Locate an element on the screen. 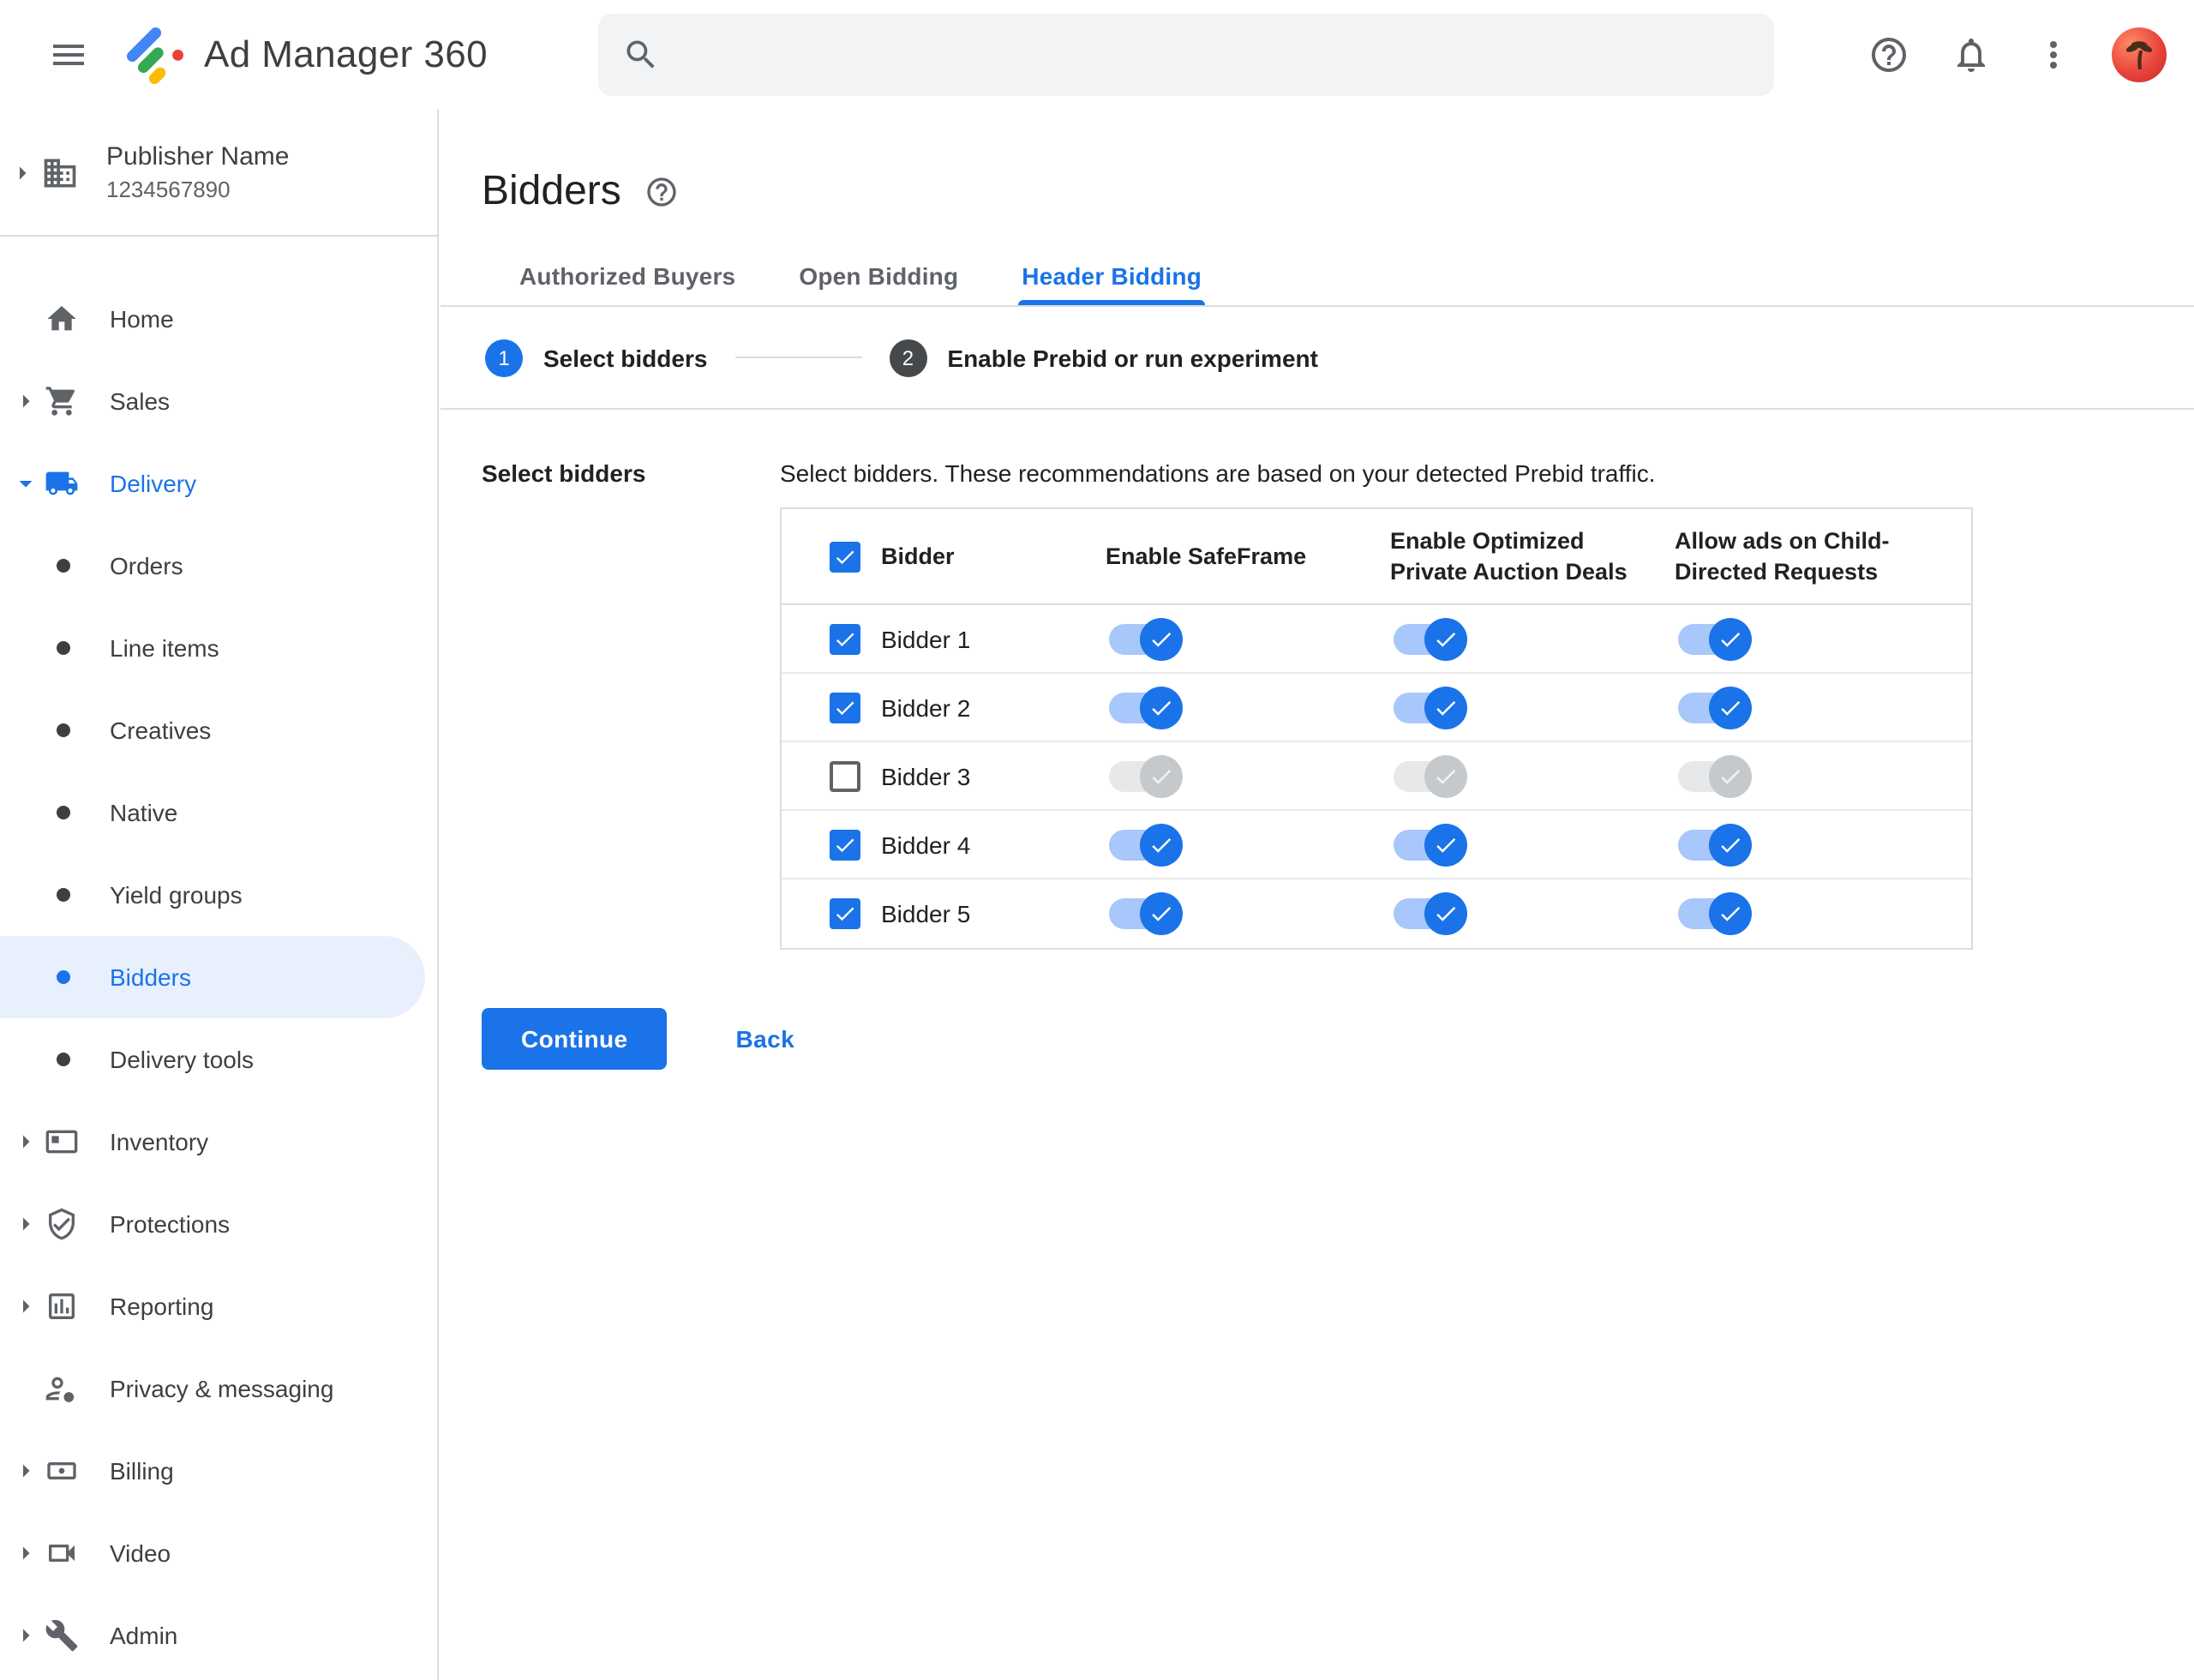 The image size is (2194, 1680). publisher-switcher: Publisher Name 1234567890 is located at coordinates (218, 172).